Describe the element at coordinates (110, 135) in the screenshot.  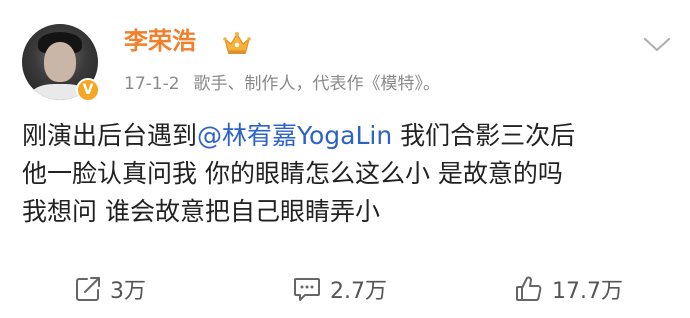
I see `post-text-segment: 刚演出后台遇到` at that location.